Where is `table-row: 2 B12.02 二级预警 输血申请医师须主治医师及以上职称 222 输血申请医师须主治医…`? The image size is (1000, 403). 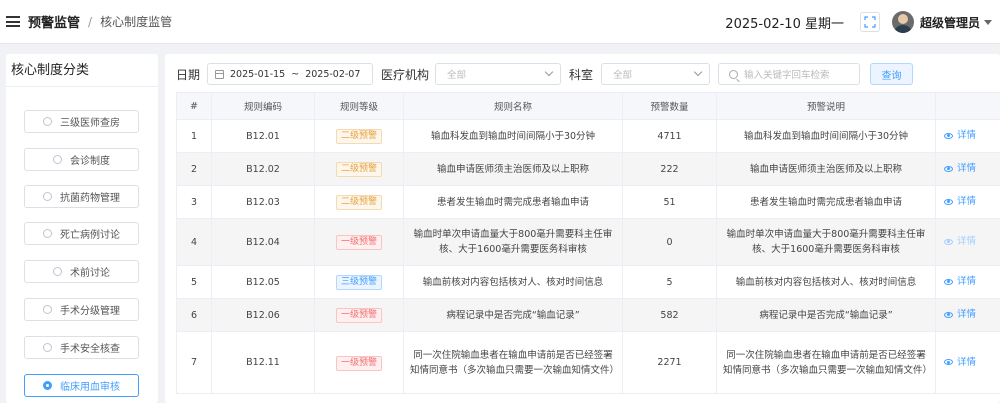
table-row: 2 B12.02 二级预警 输血申请医师须主治医师及以上职称 222 输血申请医师须主治医… is located at coordinates (588, 169).